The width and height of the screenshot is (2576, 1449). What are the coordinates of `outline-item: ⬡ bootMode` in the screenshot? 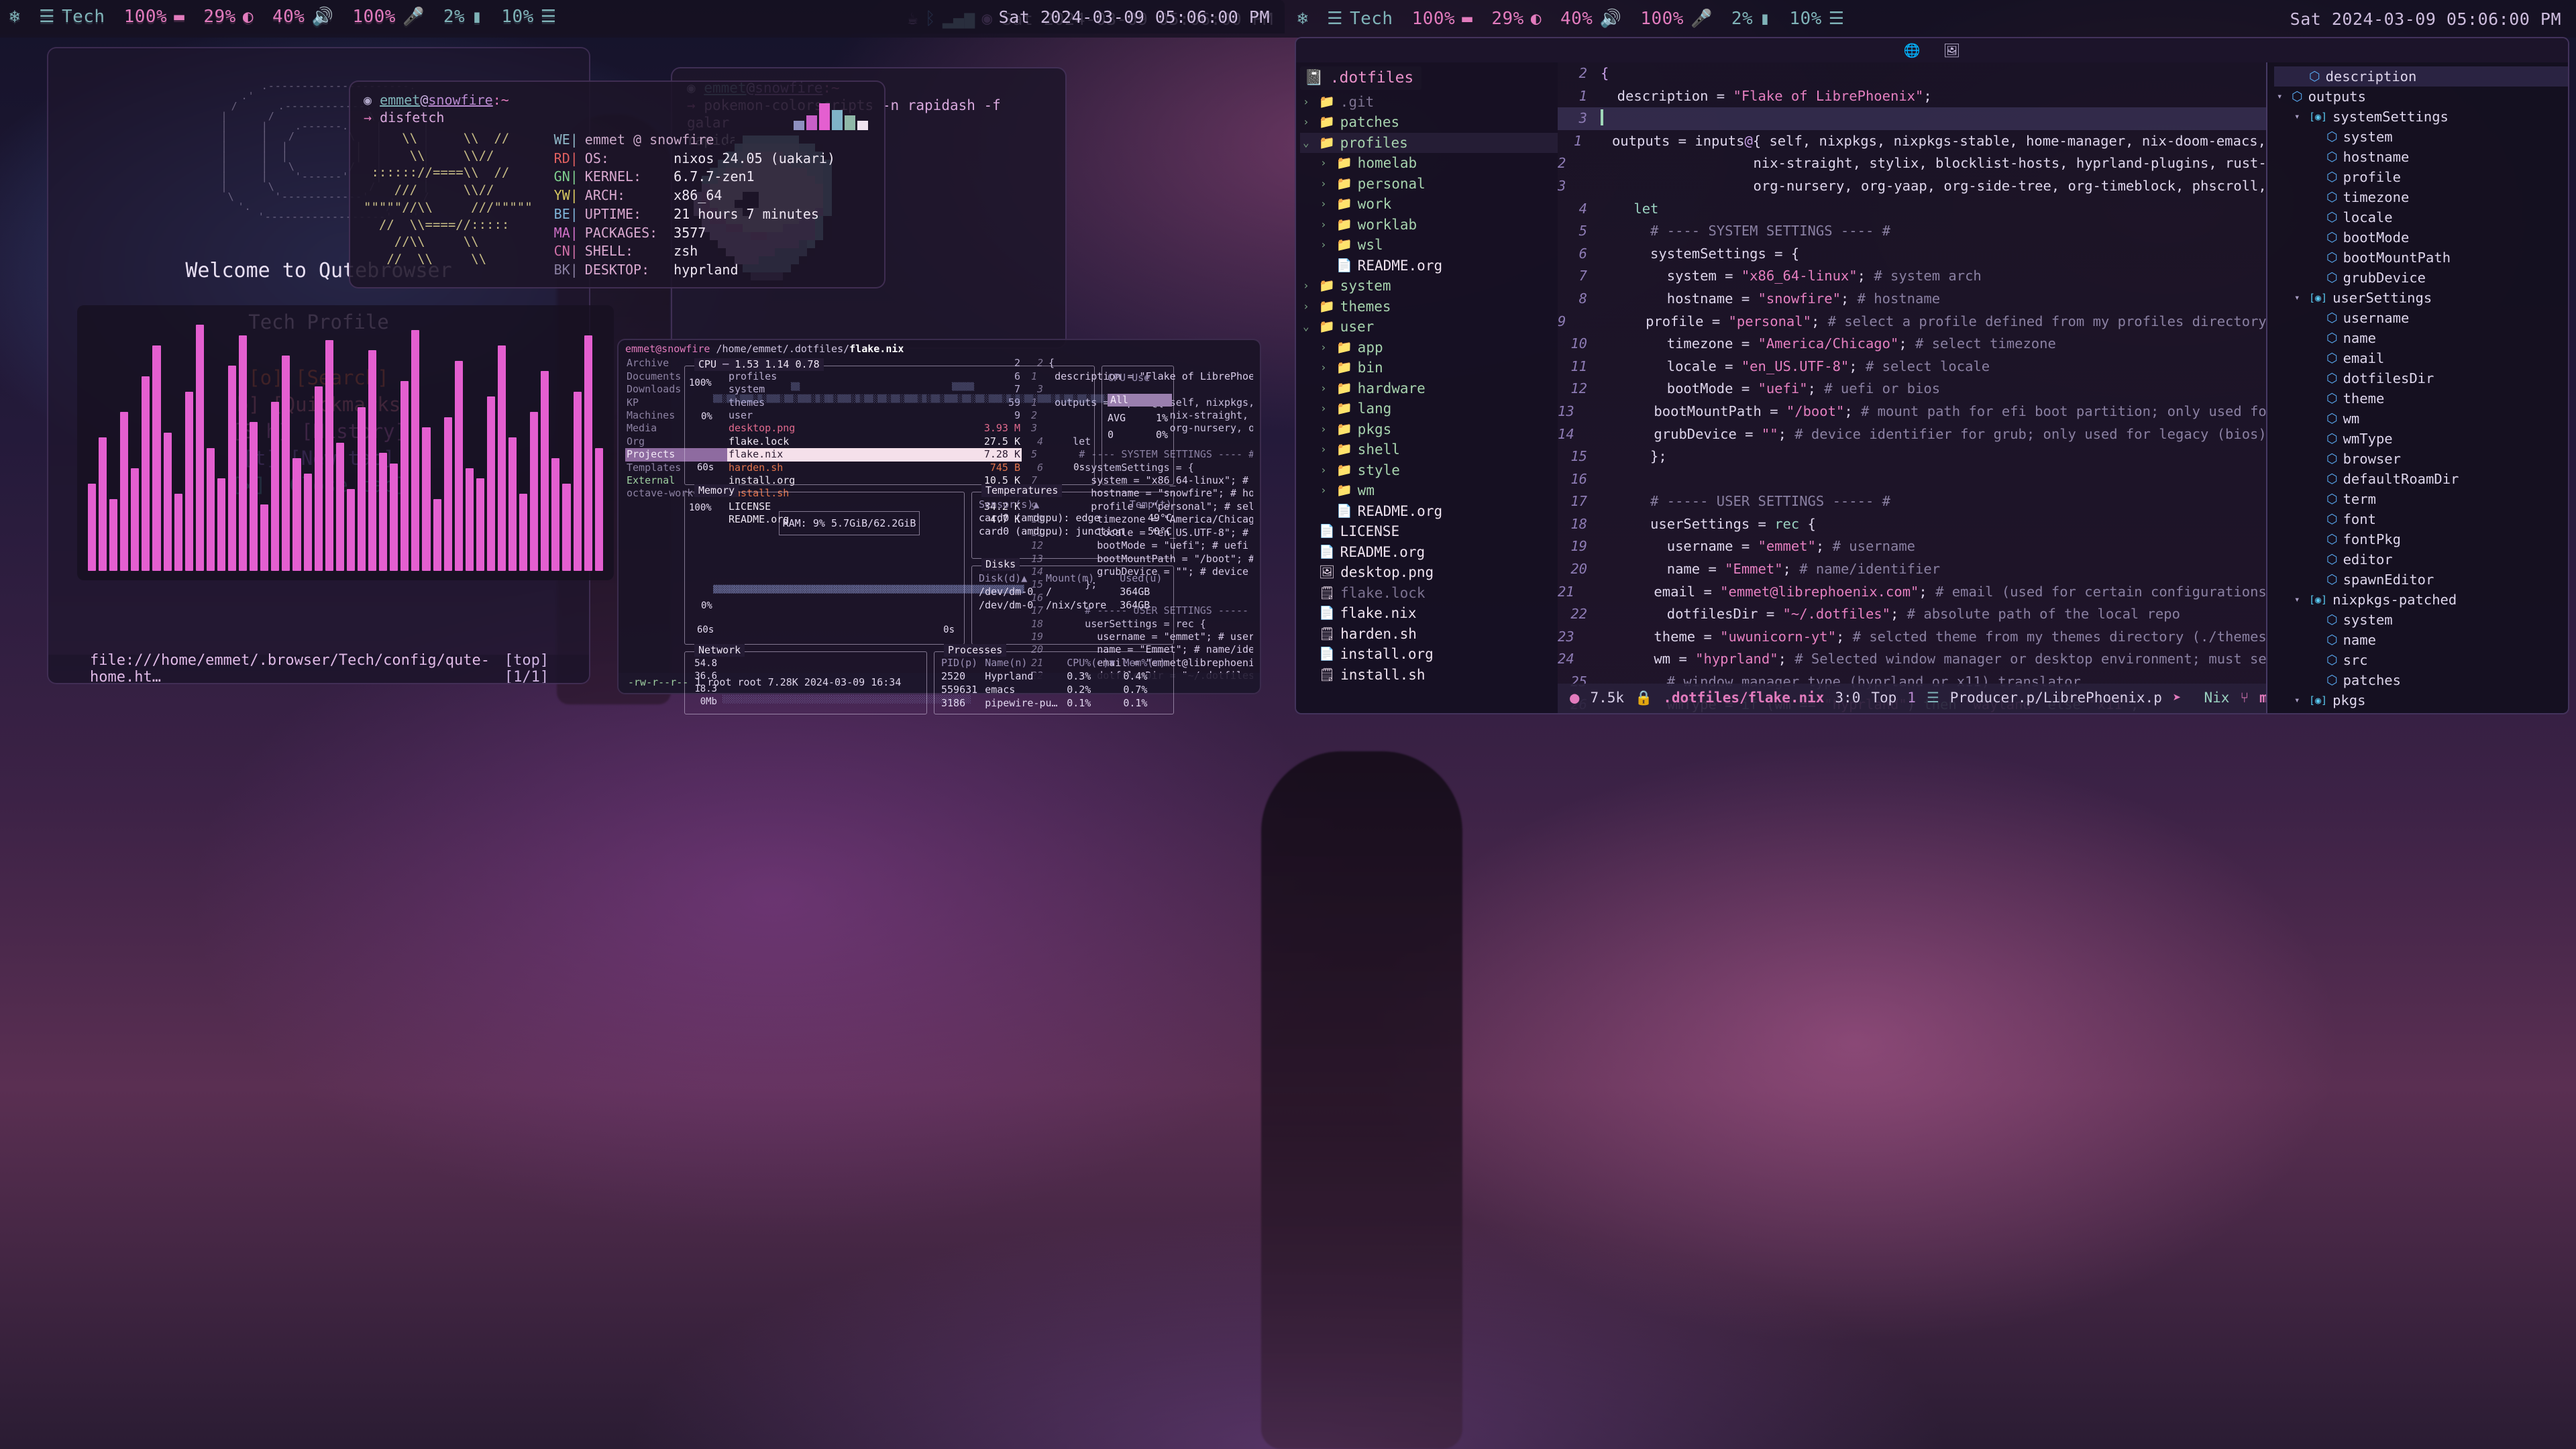 It's located at (2421, 237).